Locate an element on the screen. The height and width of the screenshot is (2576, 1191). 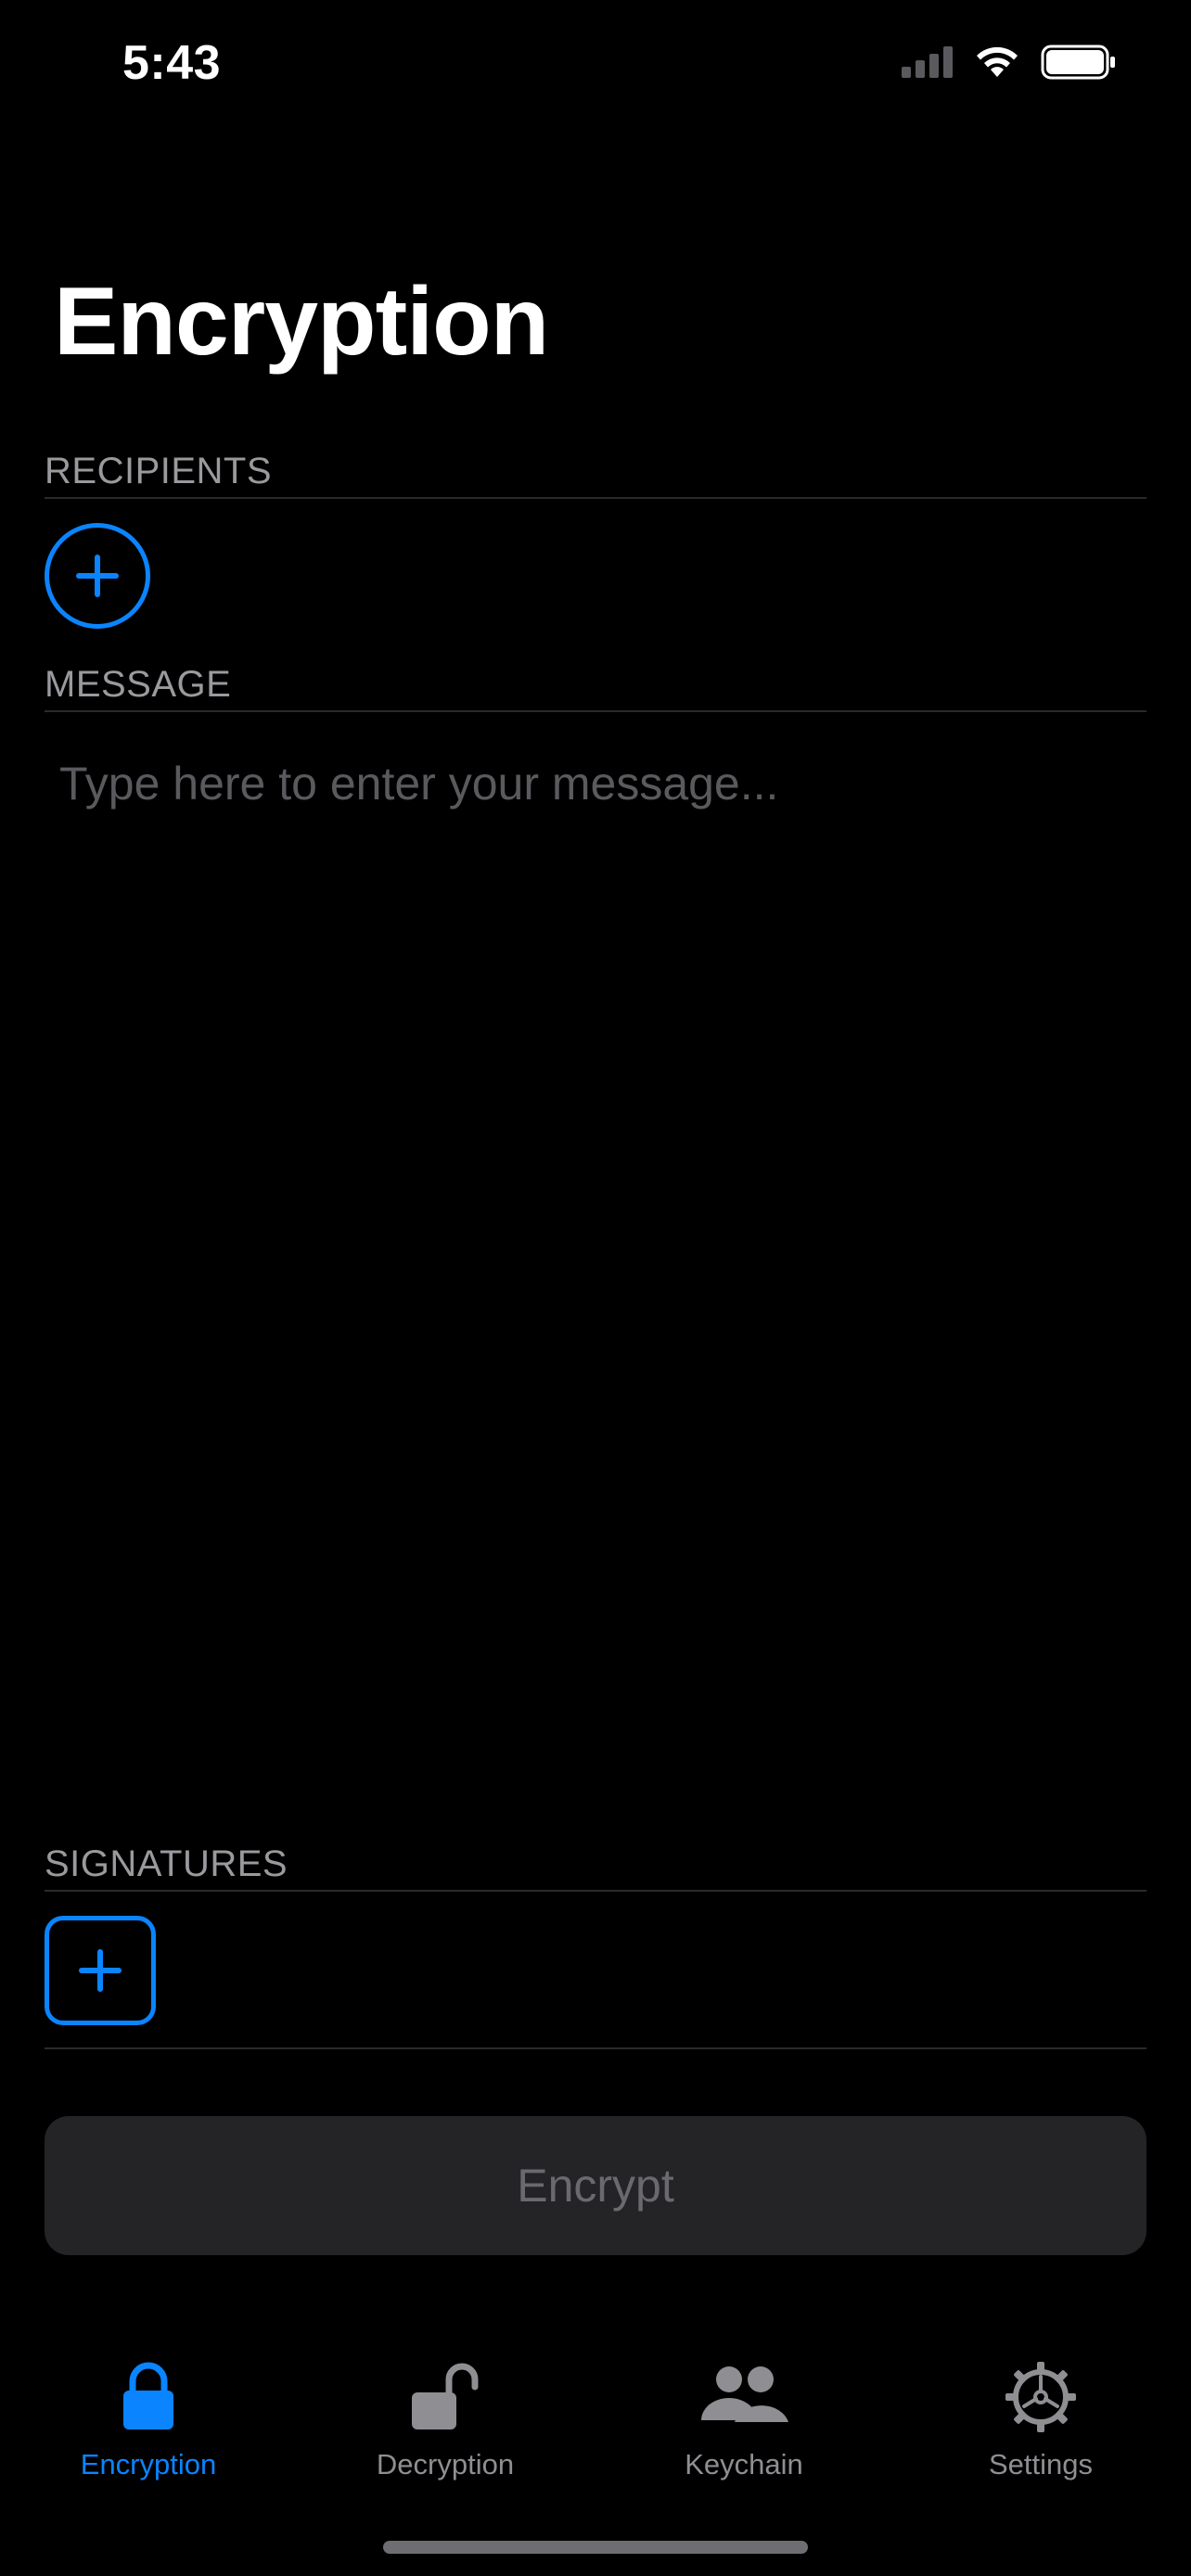
add-recipient-button is located at coordinates (97, 576).